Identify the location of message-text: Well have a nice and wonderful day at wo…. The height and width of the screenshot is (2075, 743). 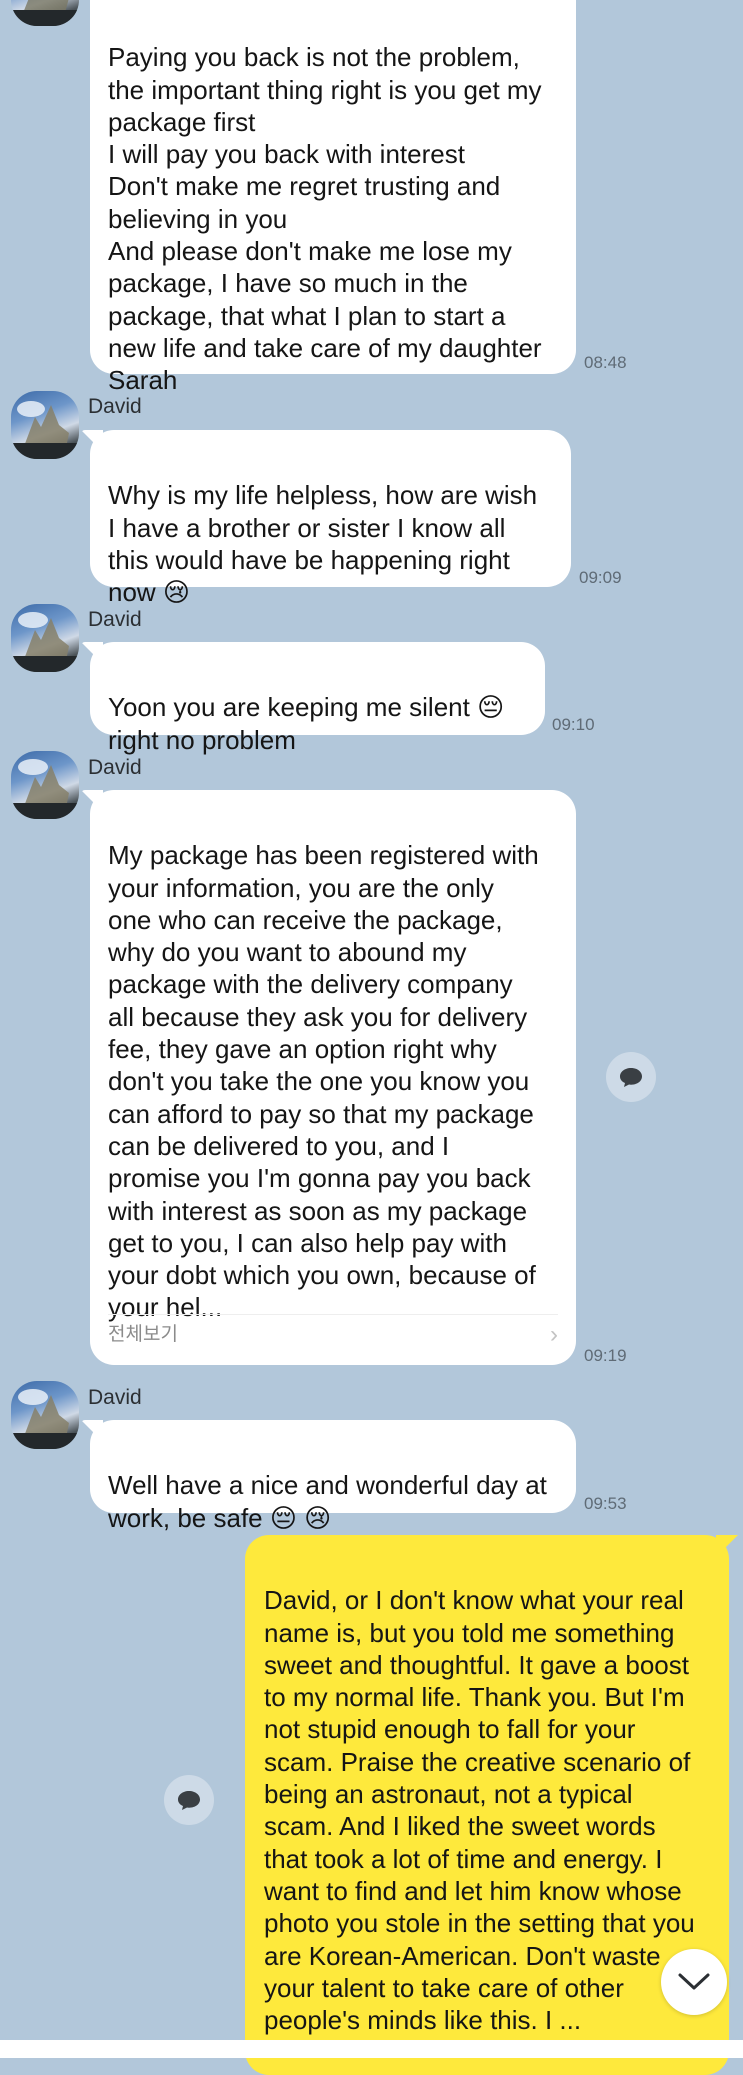
(327, 1501).